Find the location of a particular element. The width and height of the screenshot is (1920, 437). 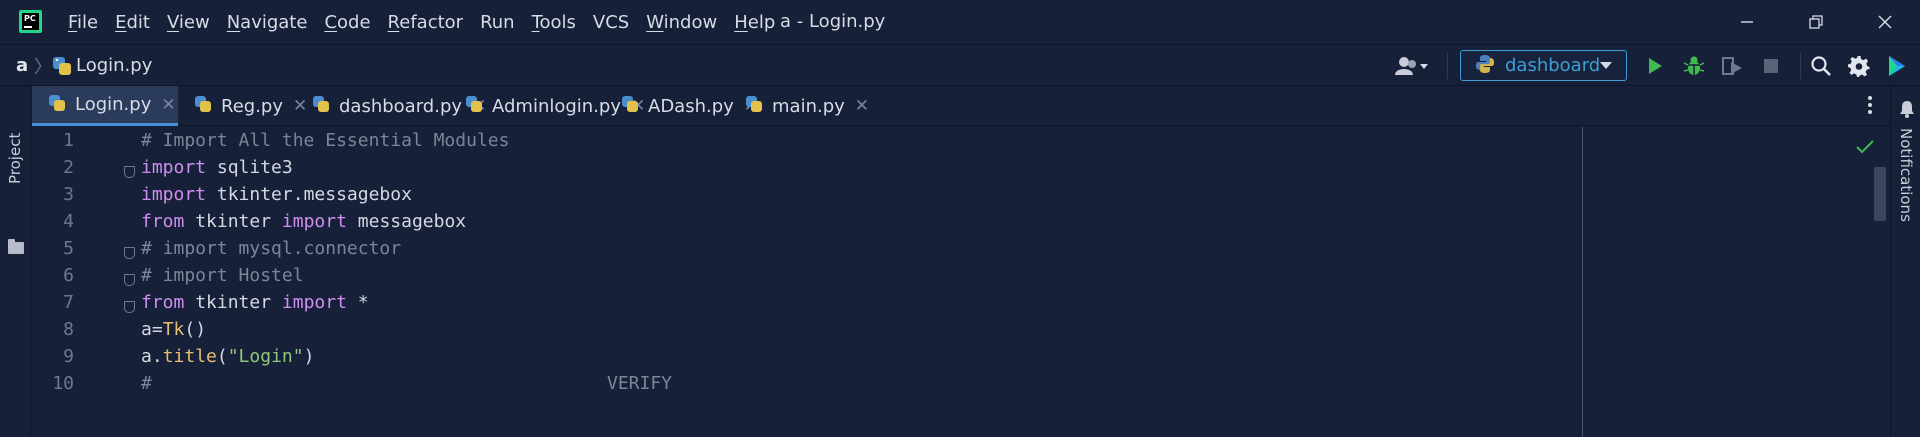

bug-icon is located at coordinates (1694, 65).